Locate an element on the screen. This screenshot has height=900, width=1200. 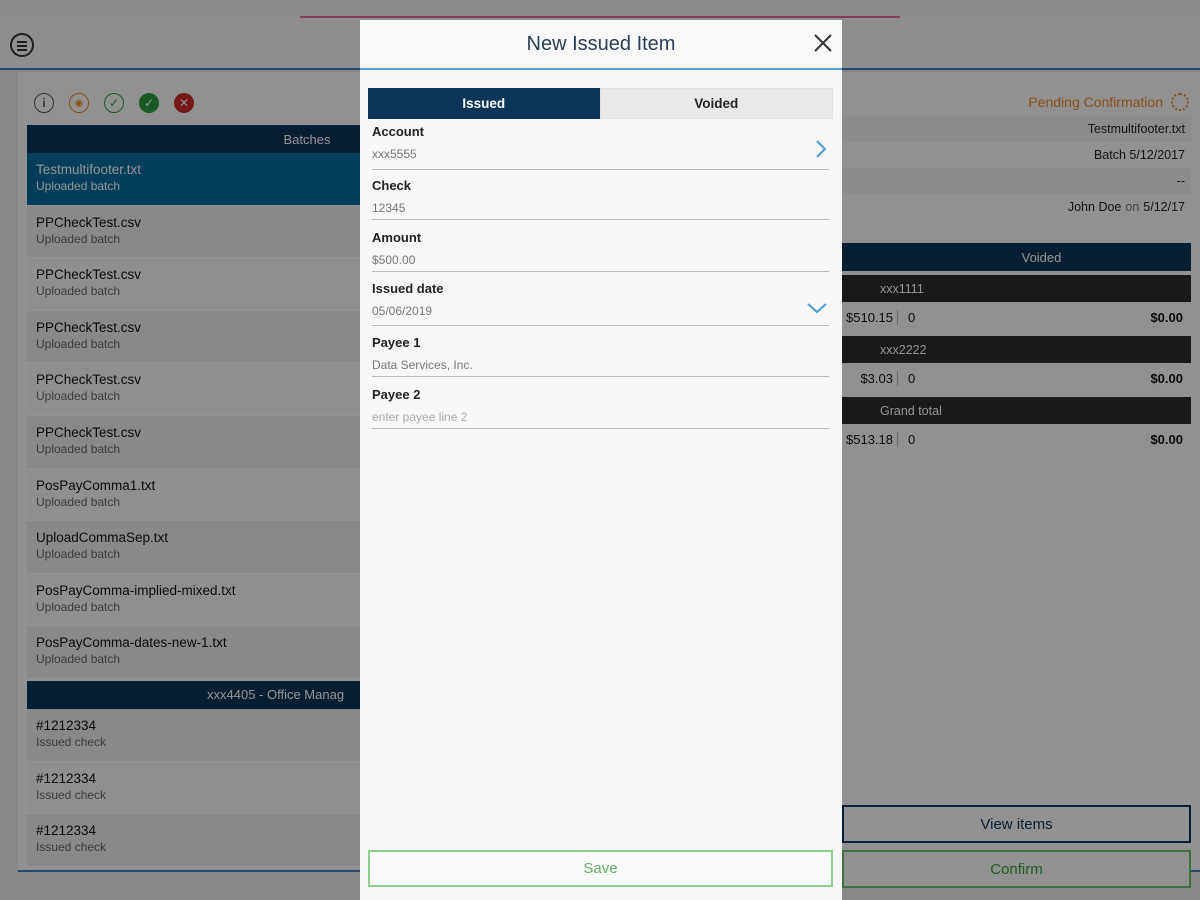
account-value: xxx5555 is located at coordinates (394, 154).